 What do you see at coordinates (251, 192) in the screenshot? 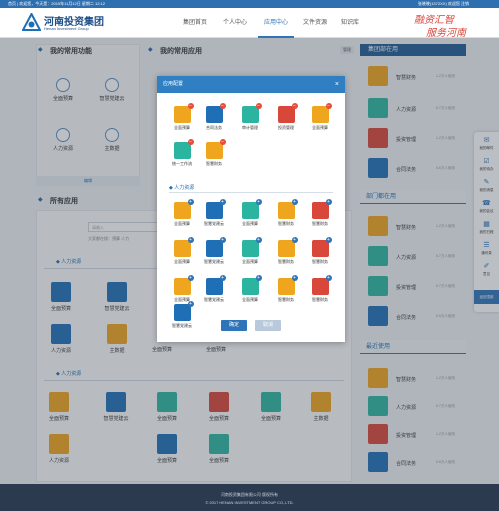
I see `divider` at bounding box center [251, 192].